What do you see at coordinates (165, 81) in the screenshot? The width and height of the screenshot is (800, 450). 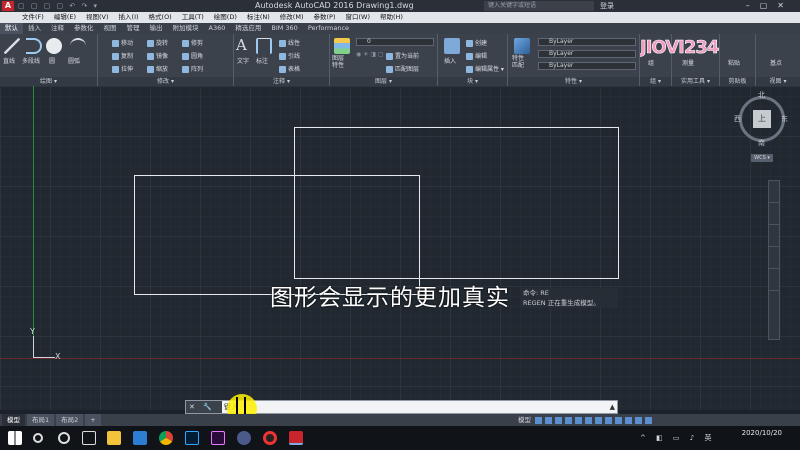 I see `panel-modify-title: 修改 ▾` at bounding box center [165, 81].